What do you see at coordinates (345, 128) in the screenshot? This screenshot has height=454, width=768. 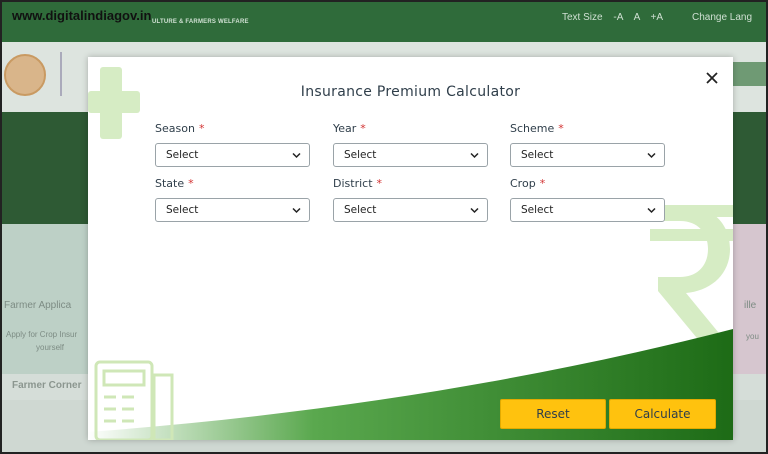 I see `year-label-text: Year` at bounding box center [345, 128].